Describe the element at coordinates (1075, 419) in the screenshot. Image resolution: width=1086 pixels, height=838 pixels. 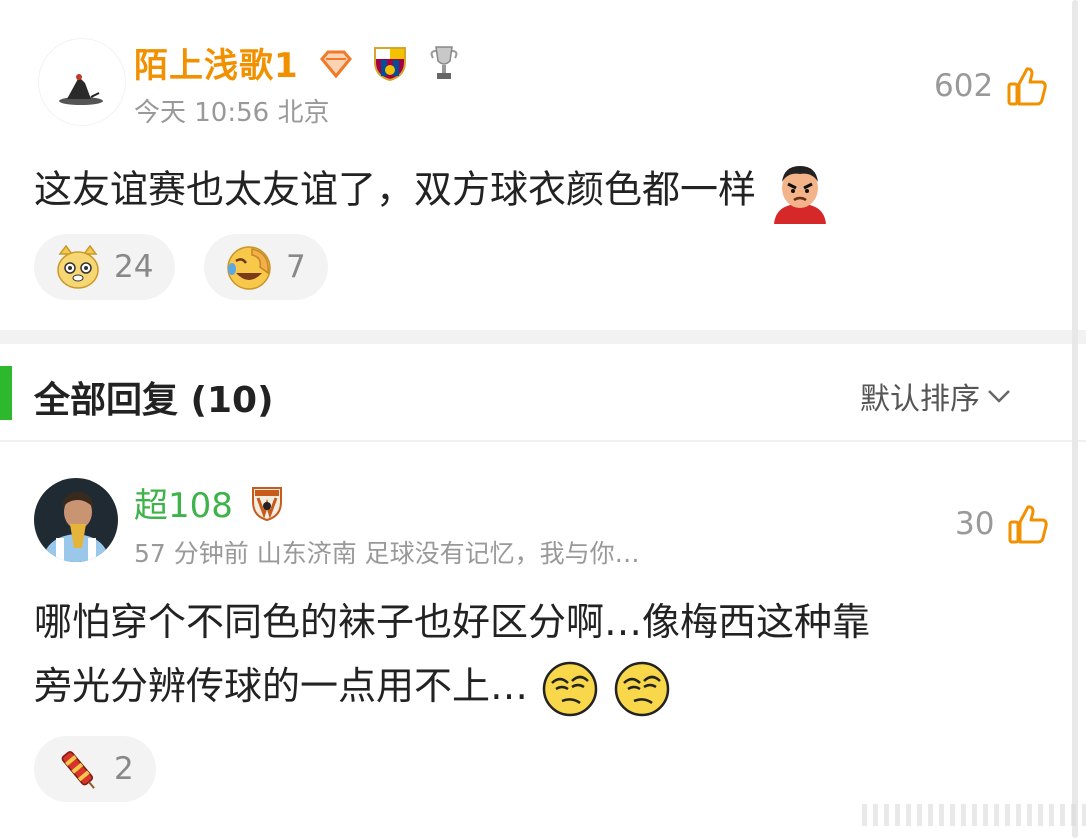
I see `scrollbar` at that location.